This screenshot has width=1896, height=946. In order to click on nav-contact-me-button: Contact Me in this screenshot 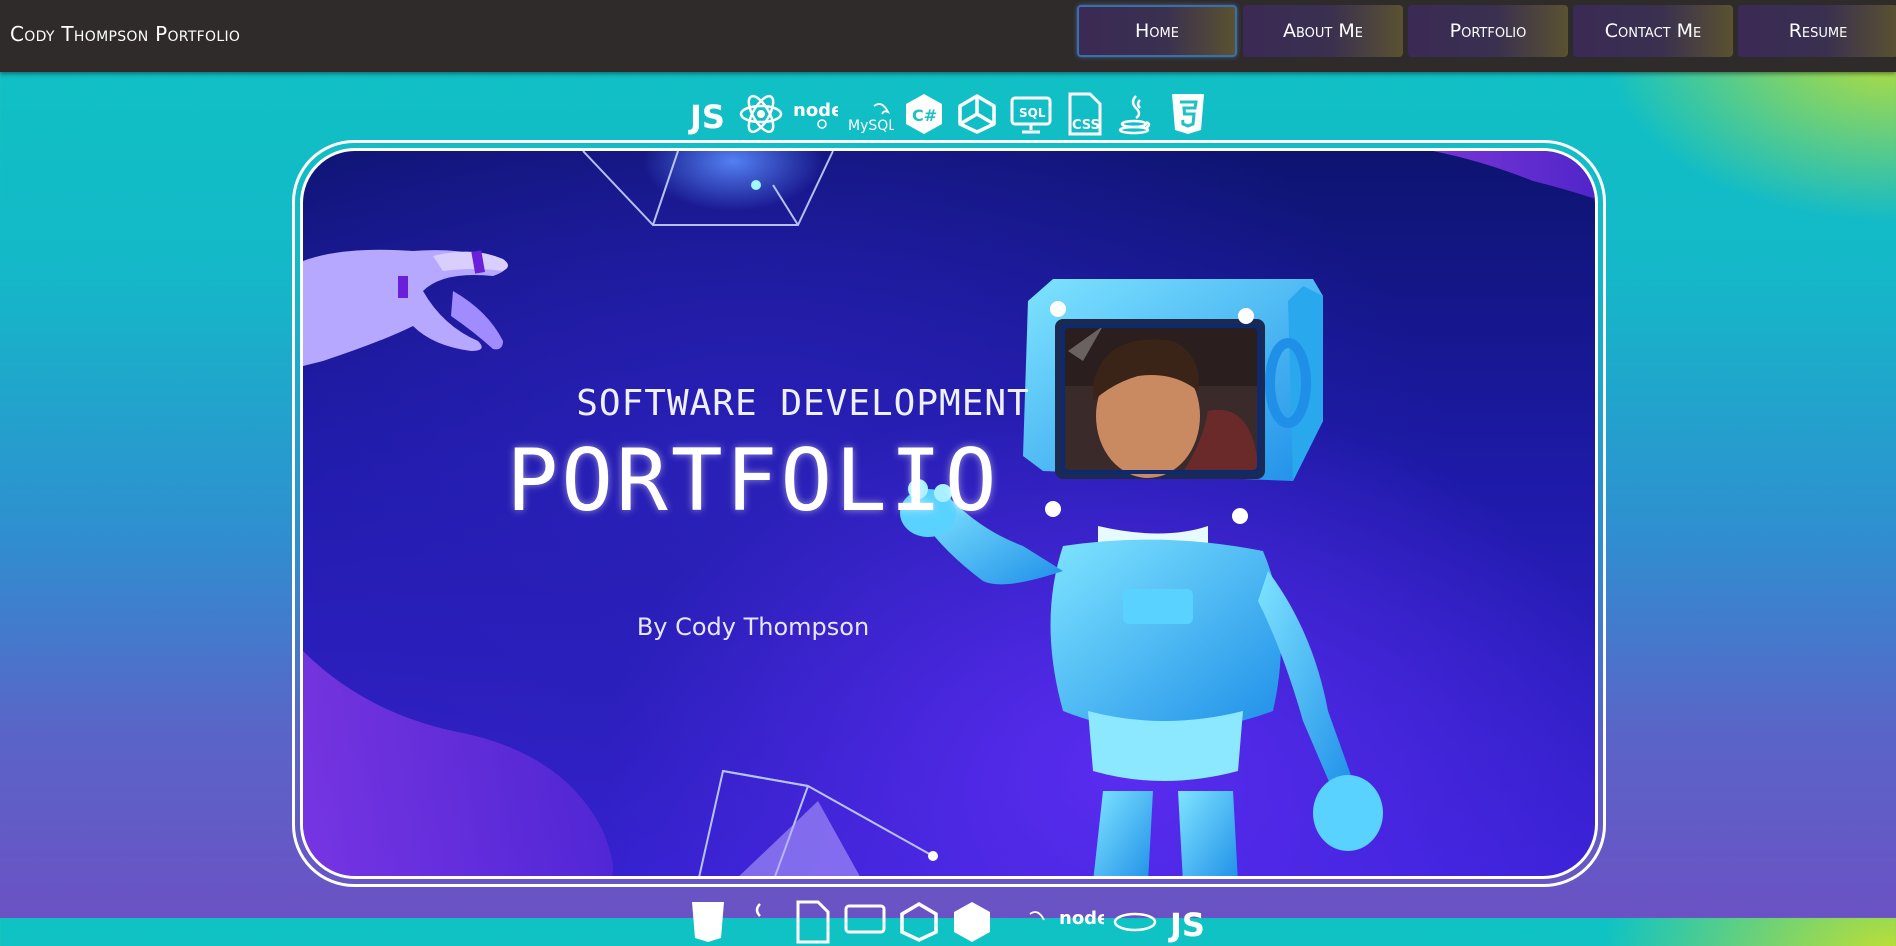, I will do `click(1653, 31)`.